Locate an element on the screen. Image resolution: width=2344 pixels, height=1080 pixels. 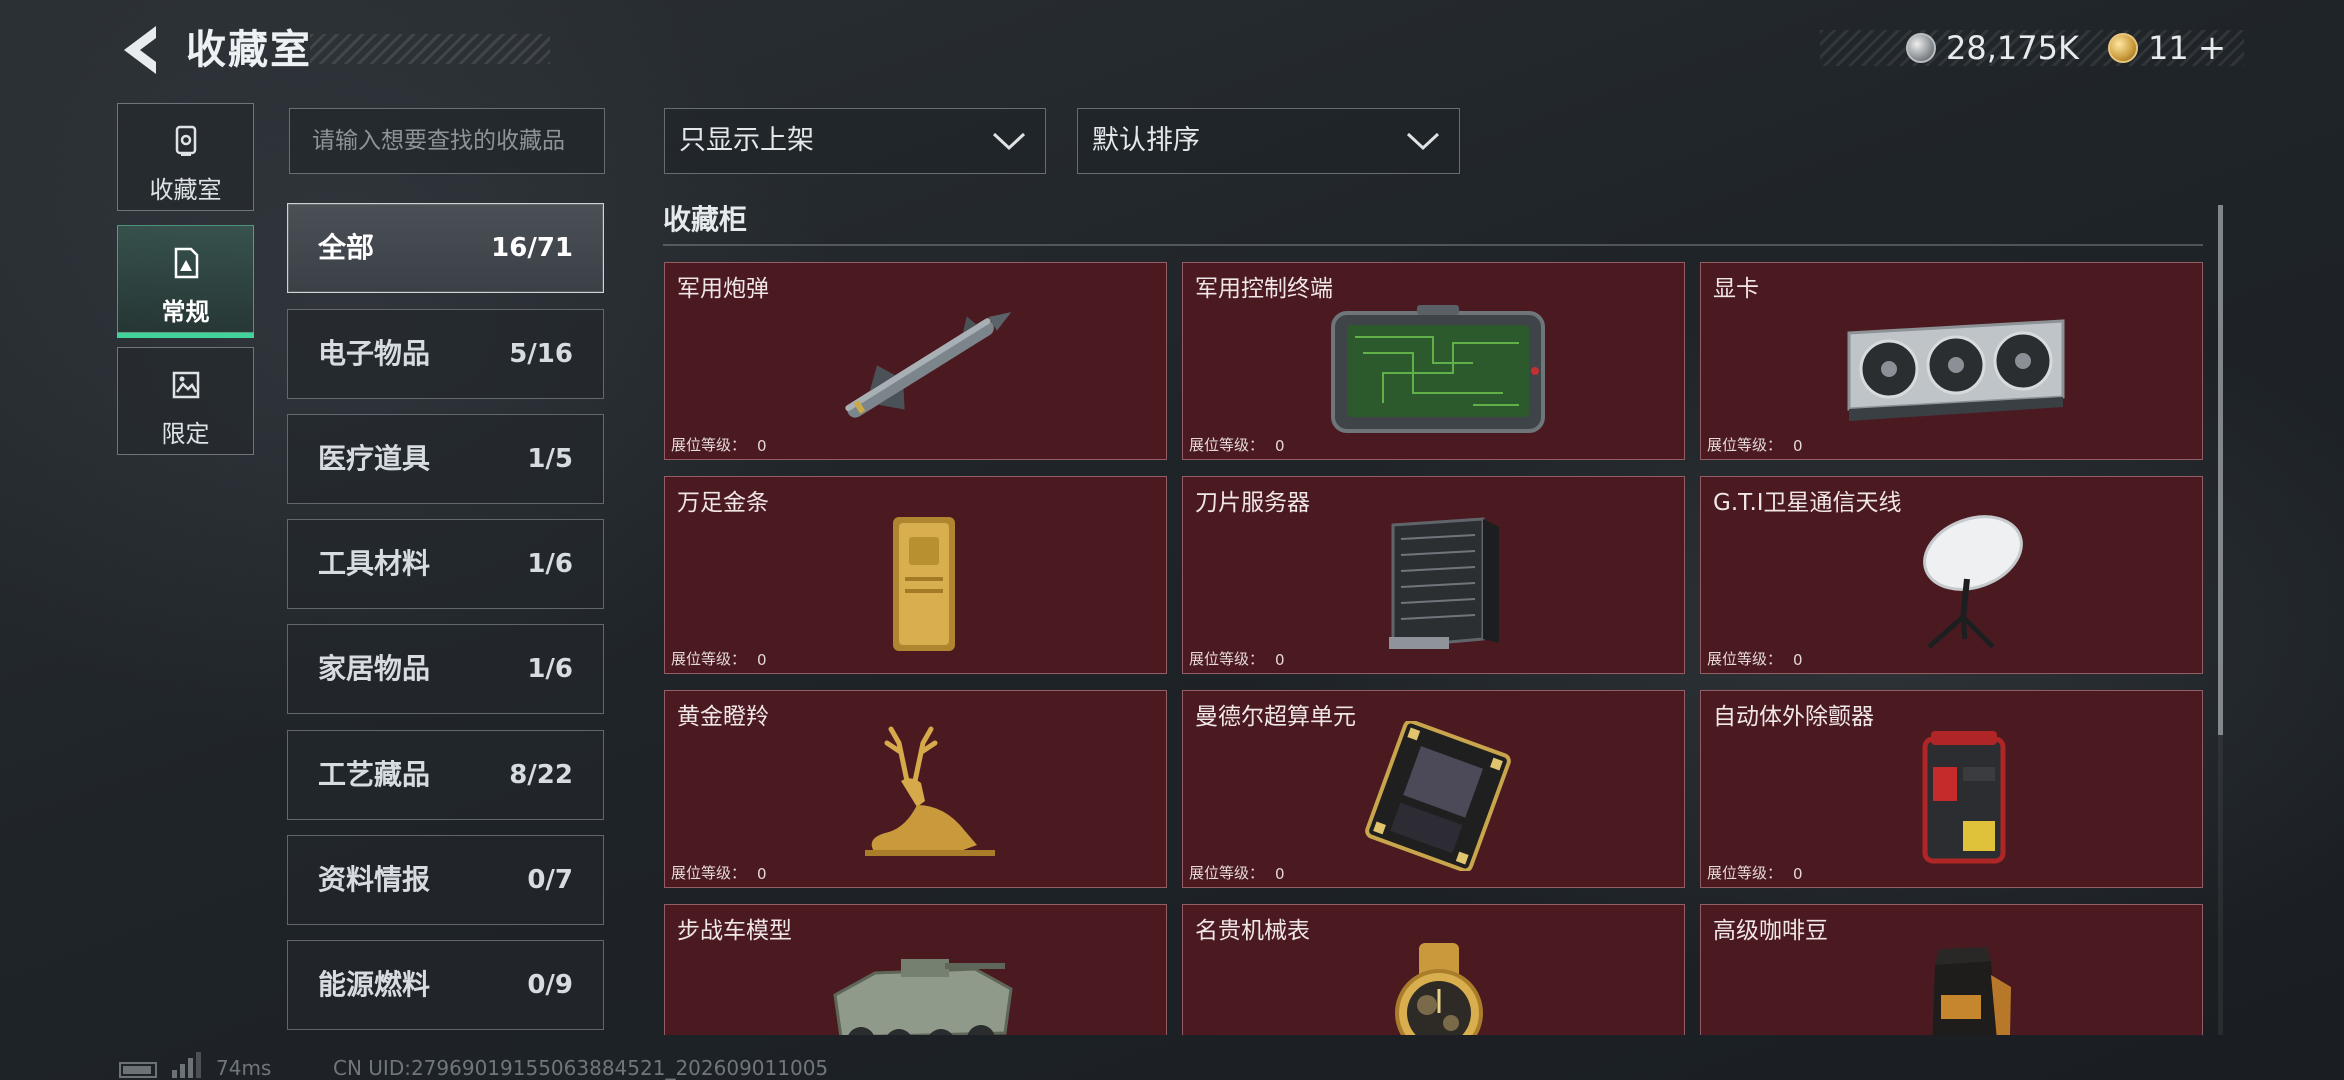
back-button is located at coordinates (139, 50).